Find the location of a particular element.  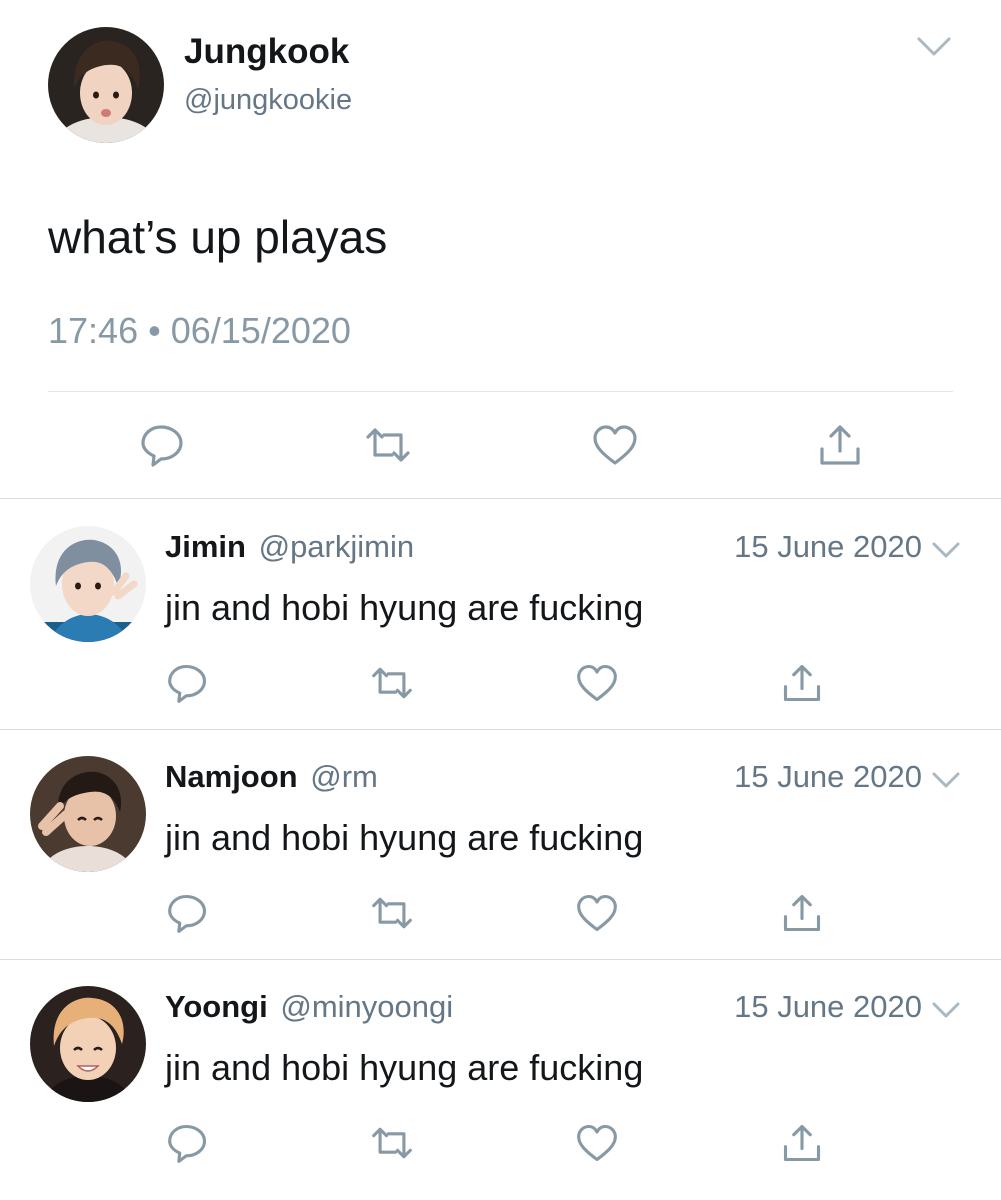

reply-header: Jimin @parkjimin is located at coordinates (289, 547).